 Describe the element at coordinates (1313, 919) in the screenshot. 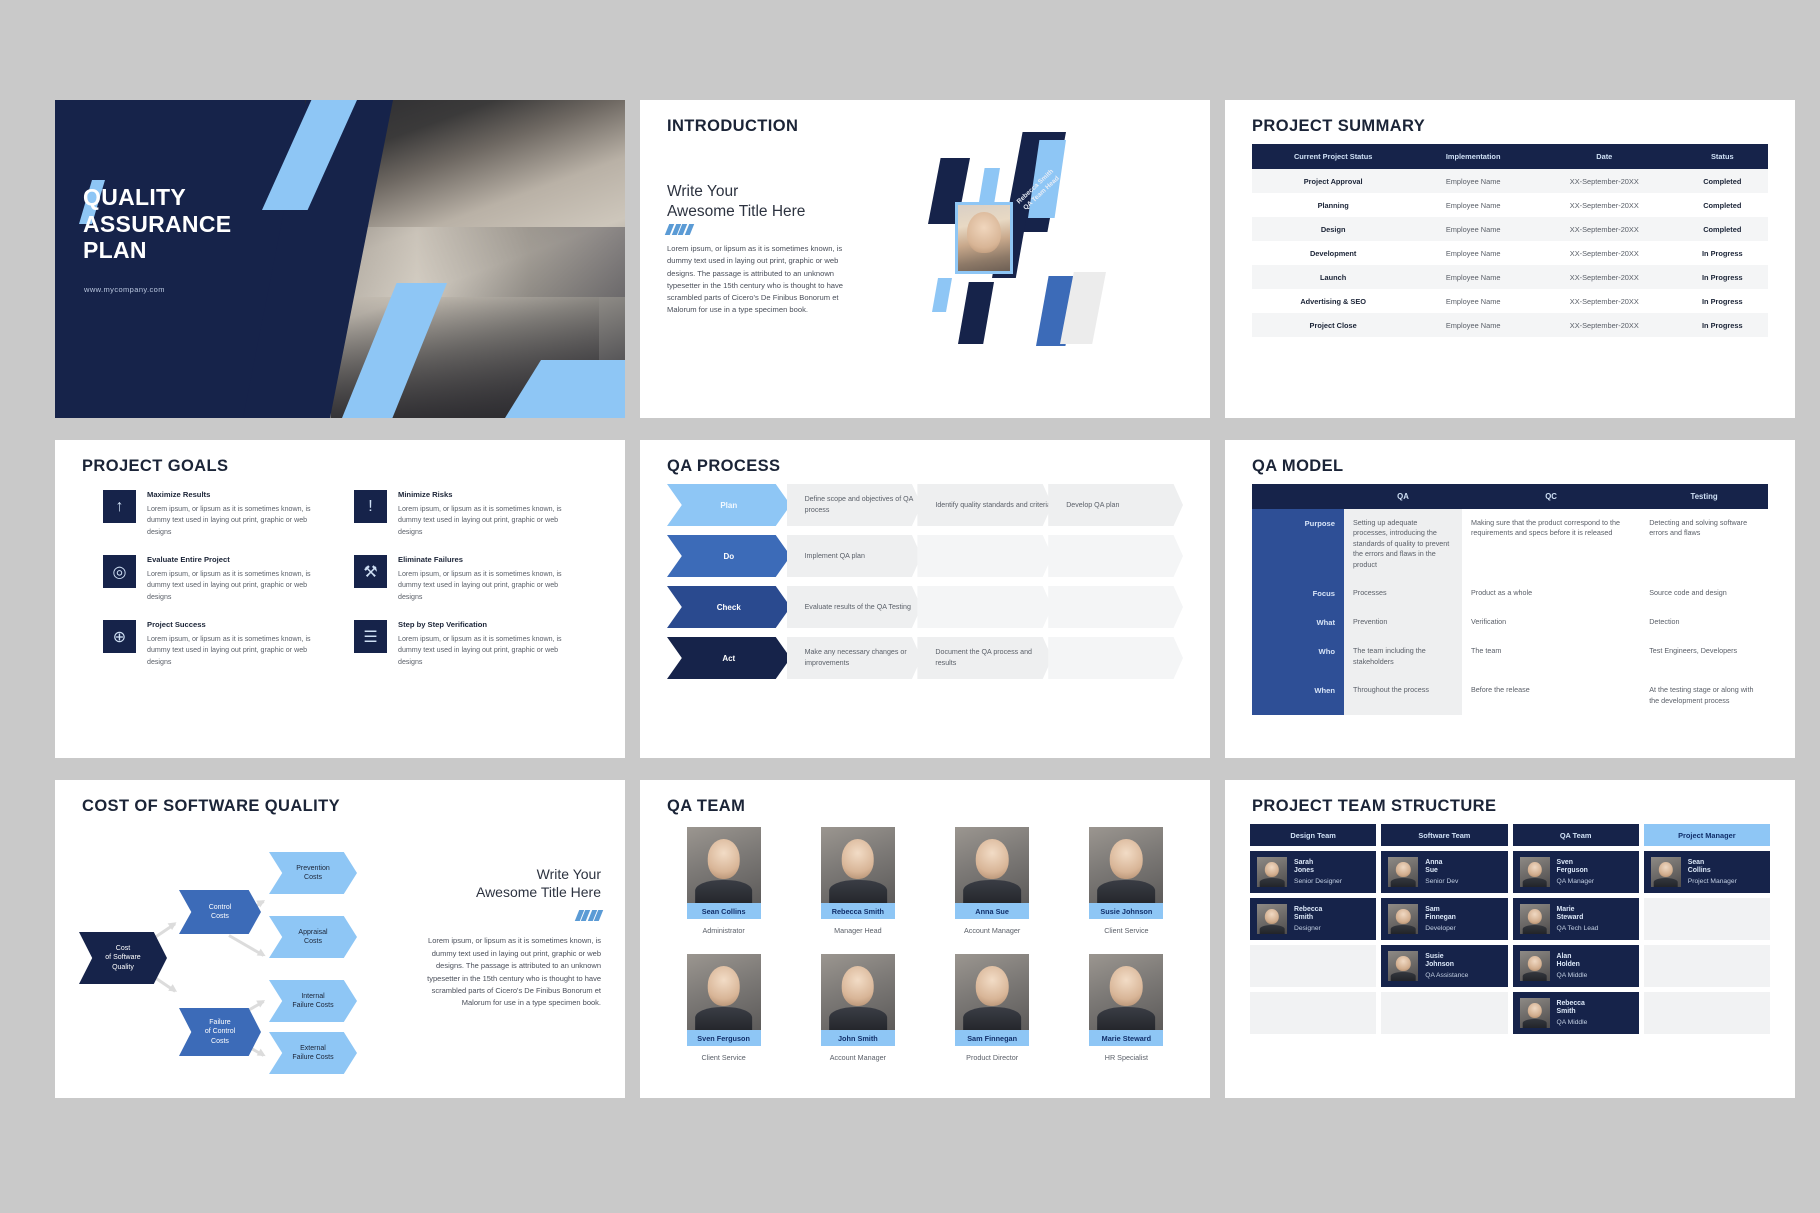

I see `org-member-cell: Rebecca Smith Designer` at that location.